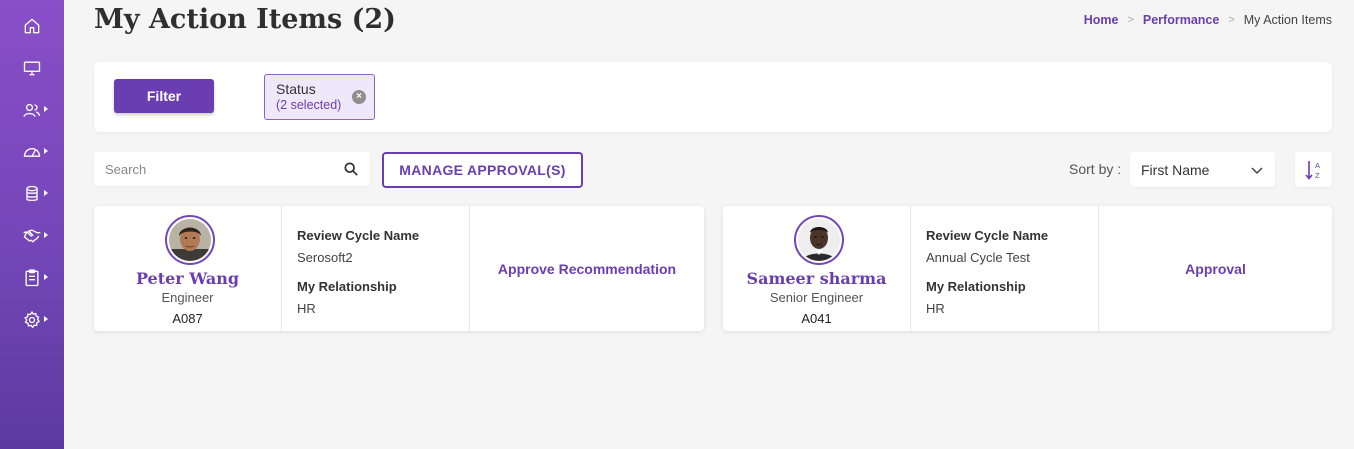  Describe the element at coordinates (1317, 175) in the screenshot. I see `svg-text: Z` at that location.